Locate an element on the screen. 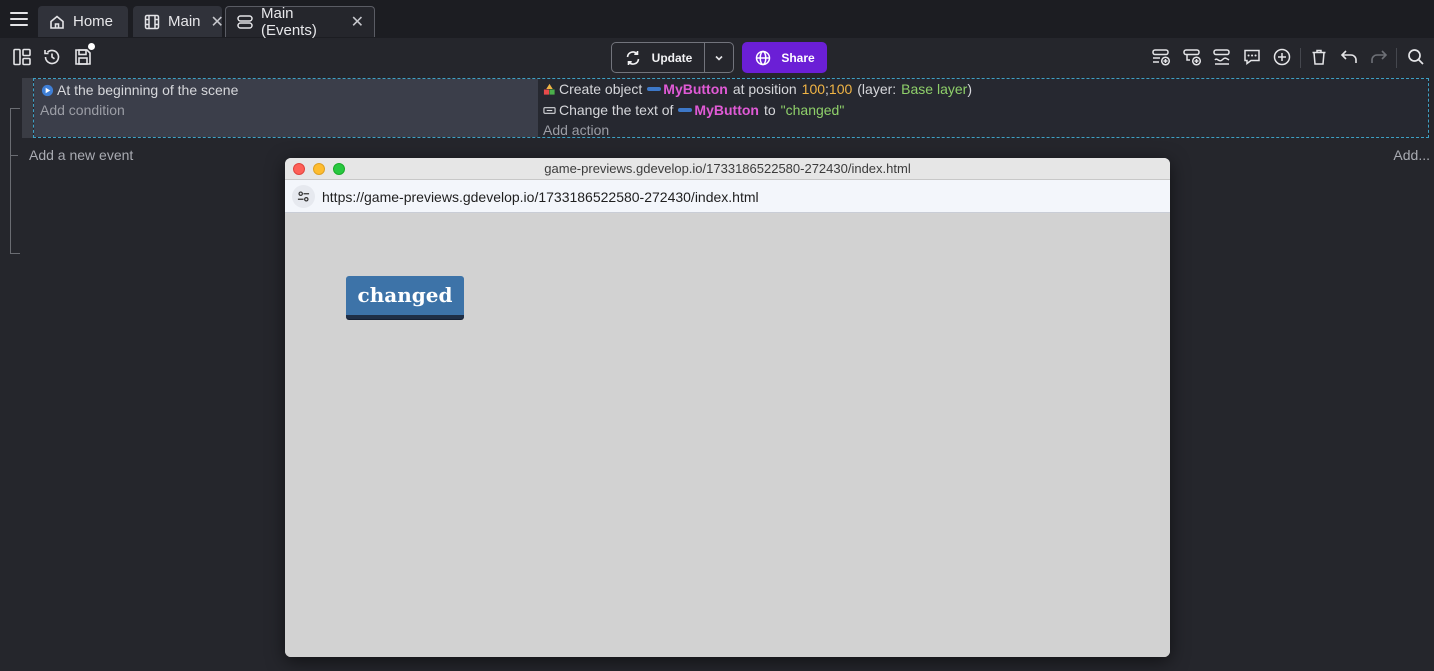  action-text: Create object is located at coordinates (601, 89).